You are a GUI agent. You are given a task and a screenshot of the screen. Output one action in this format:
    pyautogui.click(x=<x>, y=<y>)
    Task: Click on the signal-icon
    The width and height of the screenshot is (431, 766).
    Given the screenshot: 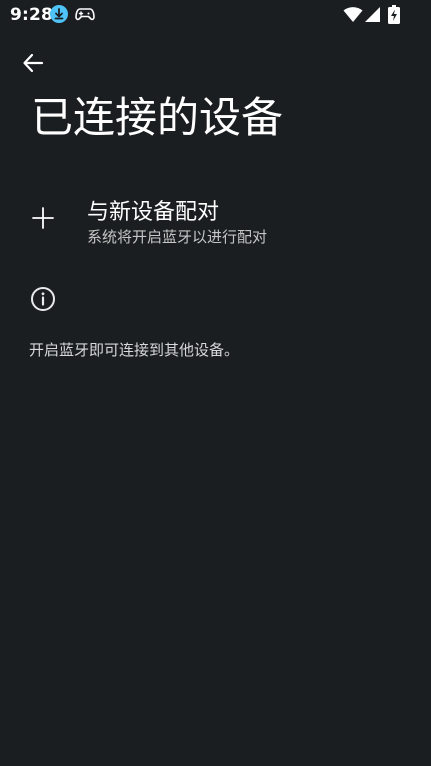 What is the action you would take?
    pyautogui.click(x=372, y=16)
    